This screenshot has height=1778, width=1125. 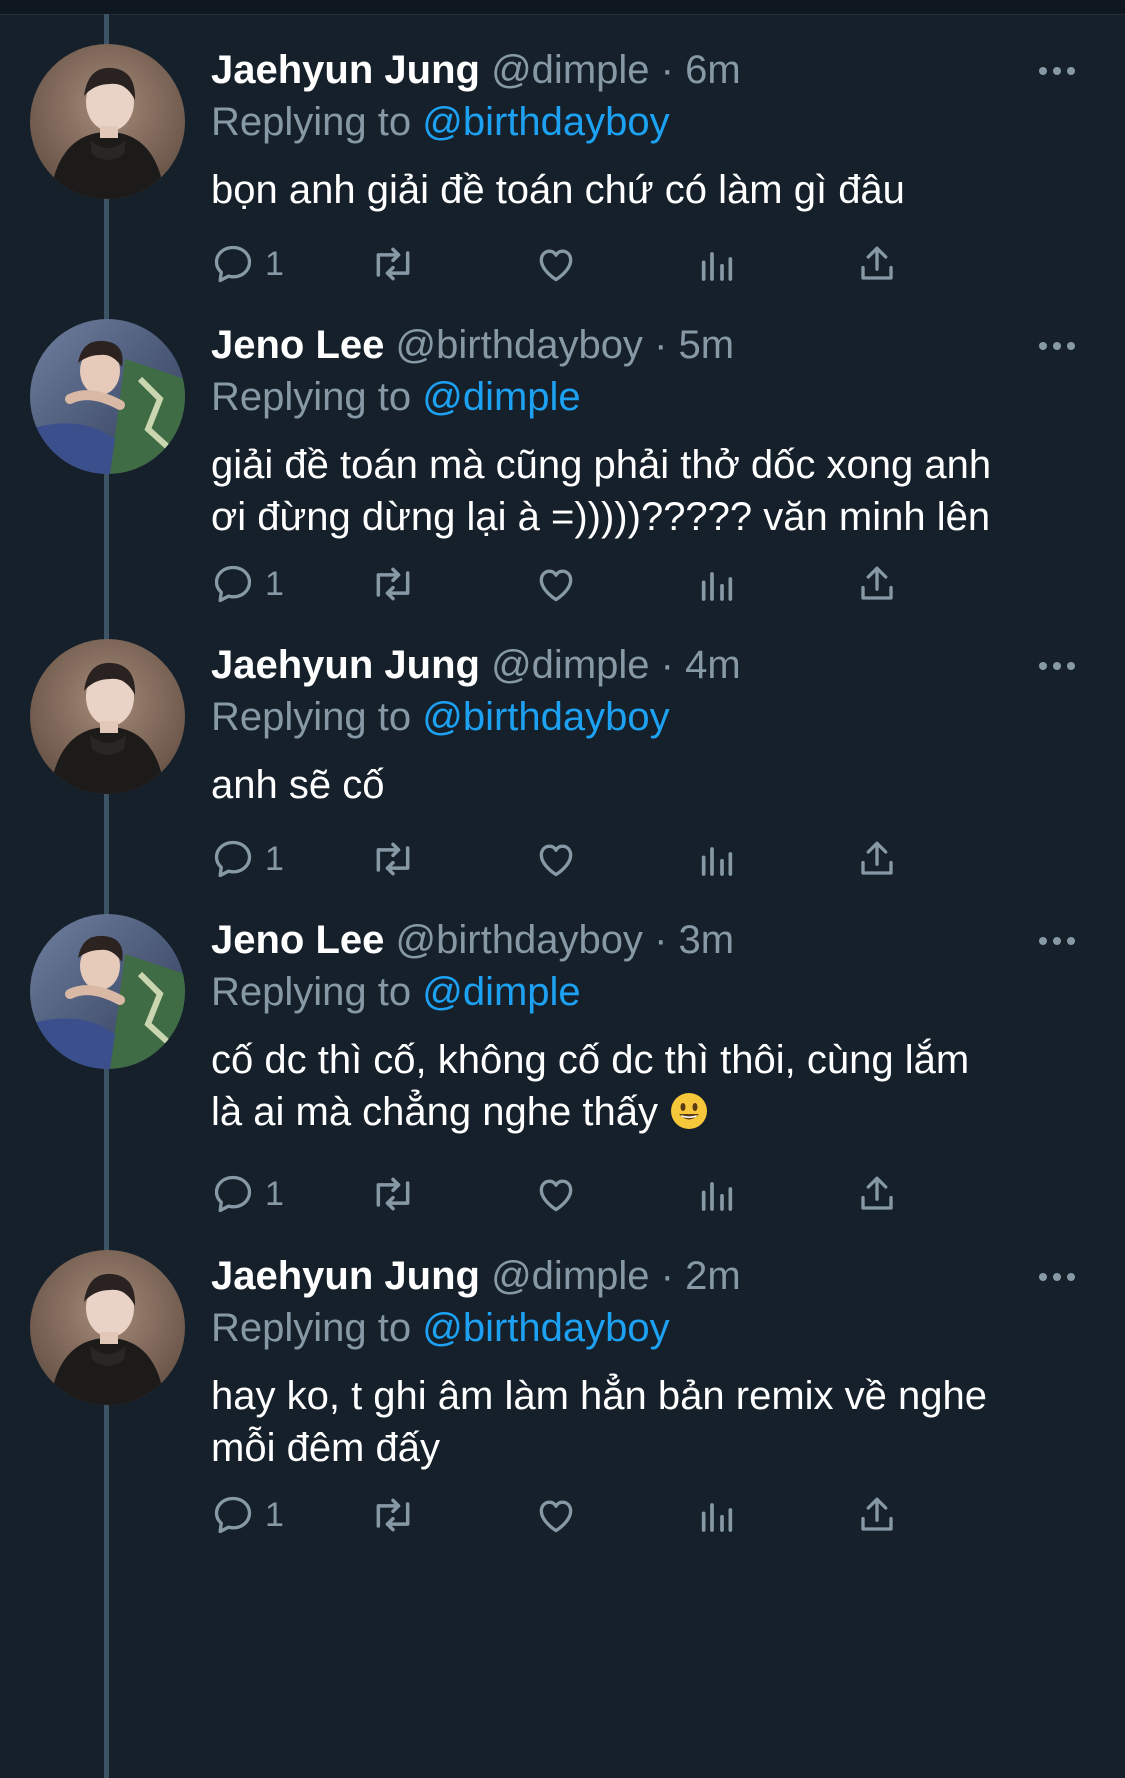 I want to click on tweet-text-content: anh sẽ cố, so click(x=298, y=785).